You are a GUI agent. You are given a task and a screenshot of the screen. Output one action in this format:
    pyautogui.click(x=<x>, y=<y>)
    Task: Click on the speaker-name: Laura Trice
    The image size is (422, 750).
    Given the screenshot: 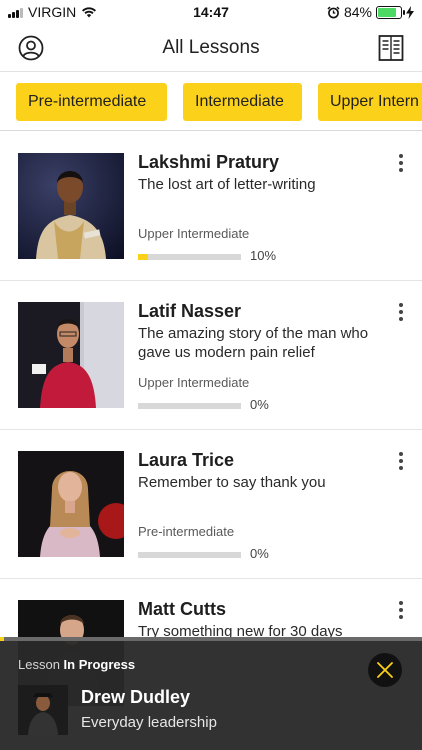 What is the action you would take?
    pyautogui.click(x=186, y=460)
    